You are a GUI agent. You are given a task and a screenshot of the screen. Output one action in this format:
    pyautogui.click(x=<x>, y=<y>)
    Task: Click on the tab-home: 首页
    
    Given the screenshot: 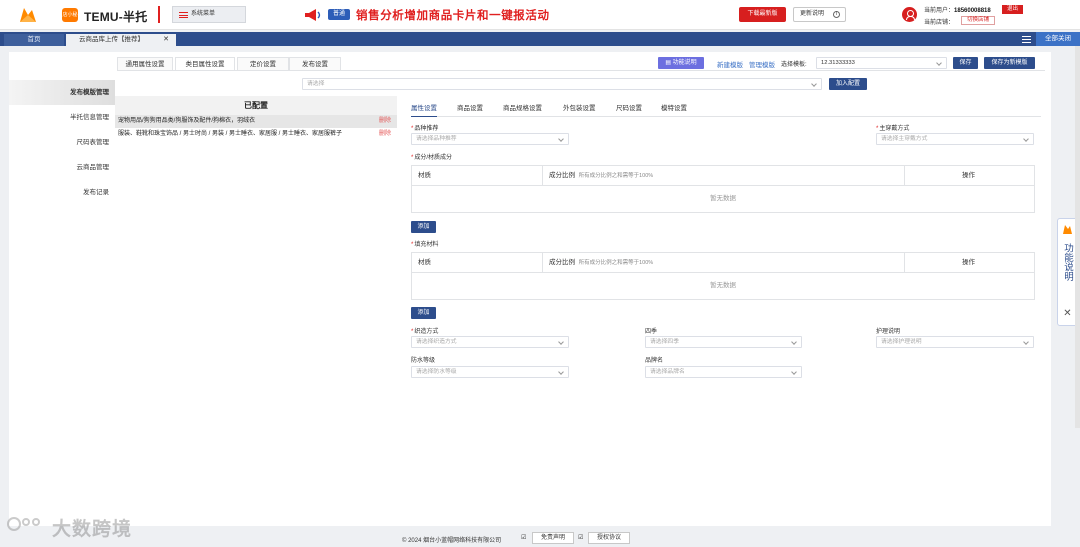 What is the action you would take?
    pyautogui.click(x=34, y=40)
    